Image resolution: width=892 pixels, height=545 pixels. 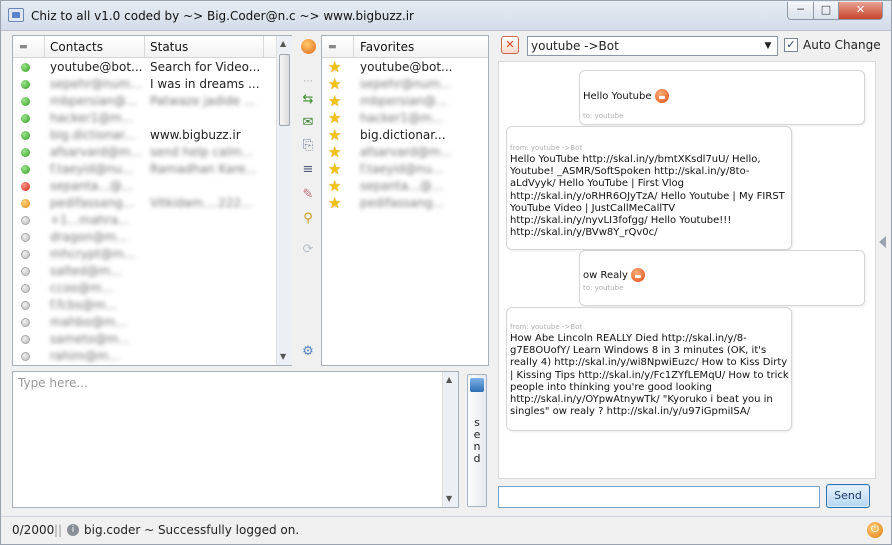 What do you see at coordinates (235, 439) in the screenshot?
I see `compose-area: Type here... ▲ ▼` at bounding box center [235, 439].